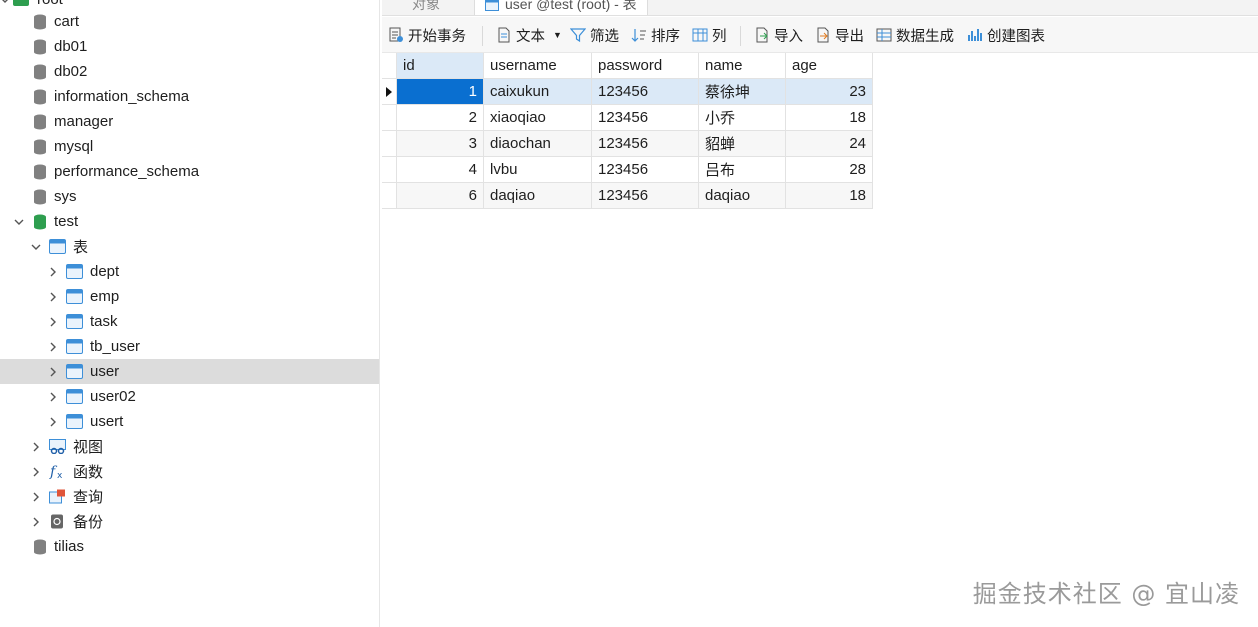 This screenshot has width=1258, height=627. Describe the element at coordinates (742, 144) in the screenshot. I see `cell-name: 貂蝉` at that location.